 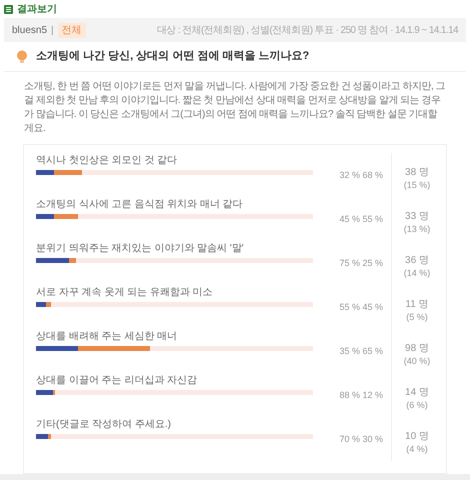 I want to click on gender-ratio: 75 % 25 %, so click(x=361, y=263).